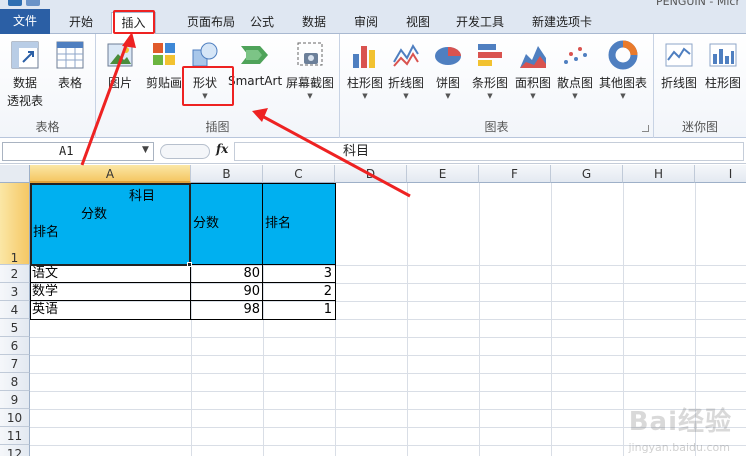 This screenshot has height=456, width=746. What do you see at coordinates (678, 83) in the screenshot?
I see `sparkline-line-label: 折线图` at bounding box center [678, 83].